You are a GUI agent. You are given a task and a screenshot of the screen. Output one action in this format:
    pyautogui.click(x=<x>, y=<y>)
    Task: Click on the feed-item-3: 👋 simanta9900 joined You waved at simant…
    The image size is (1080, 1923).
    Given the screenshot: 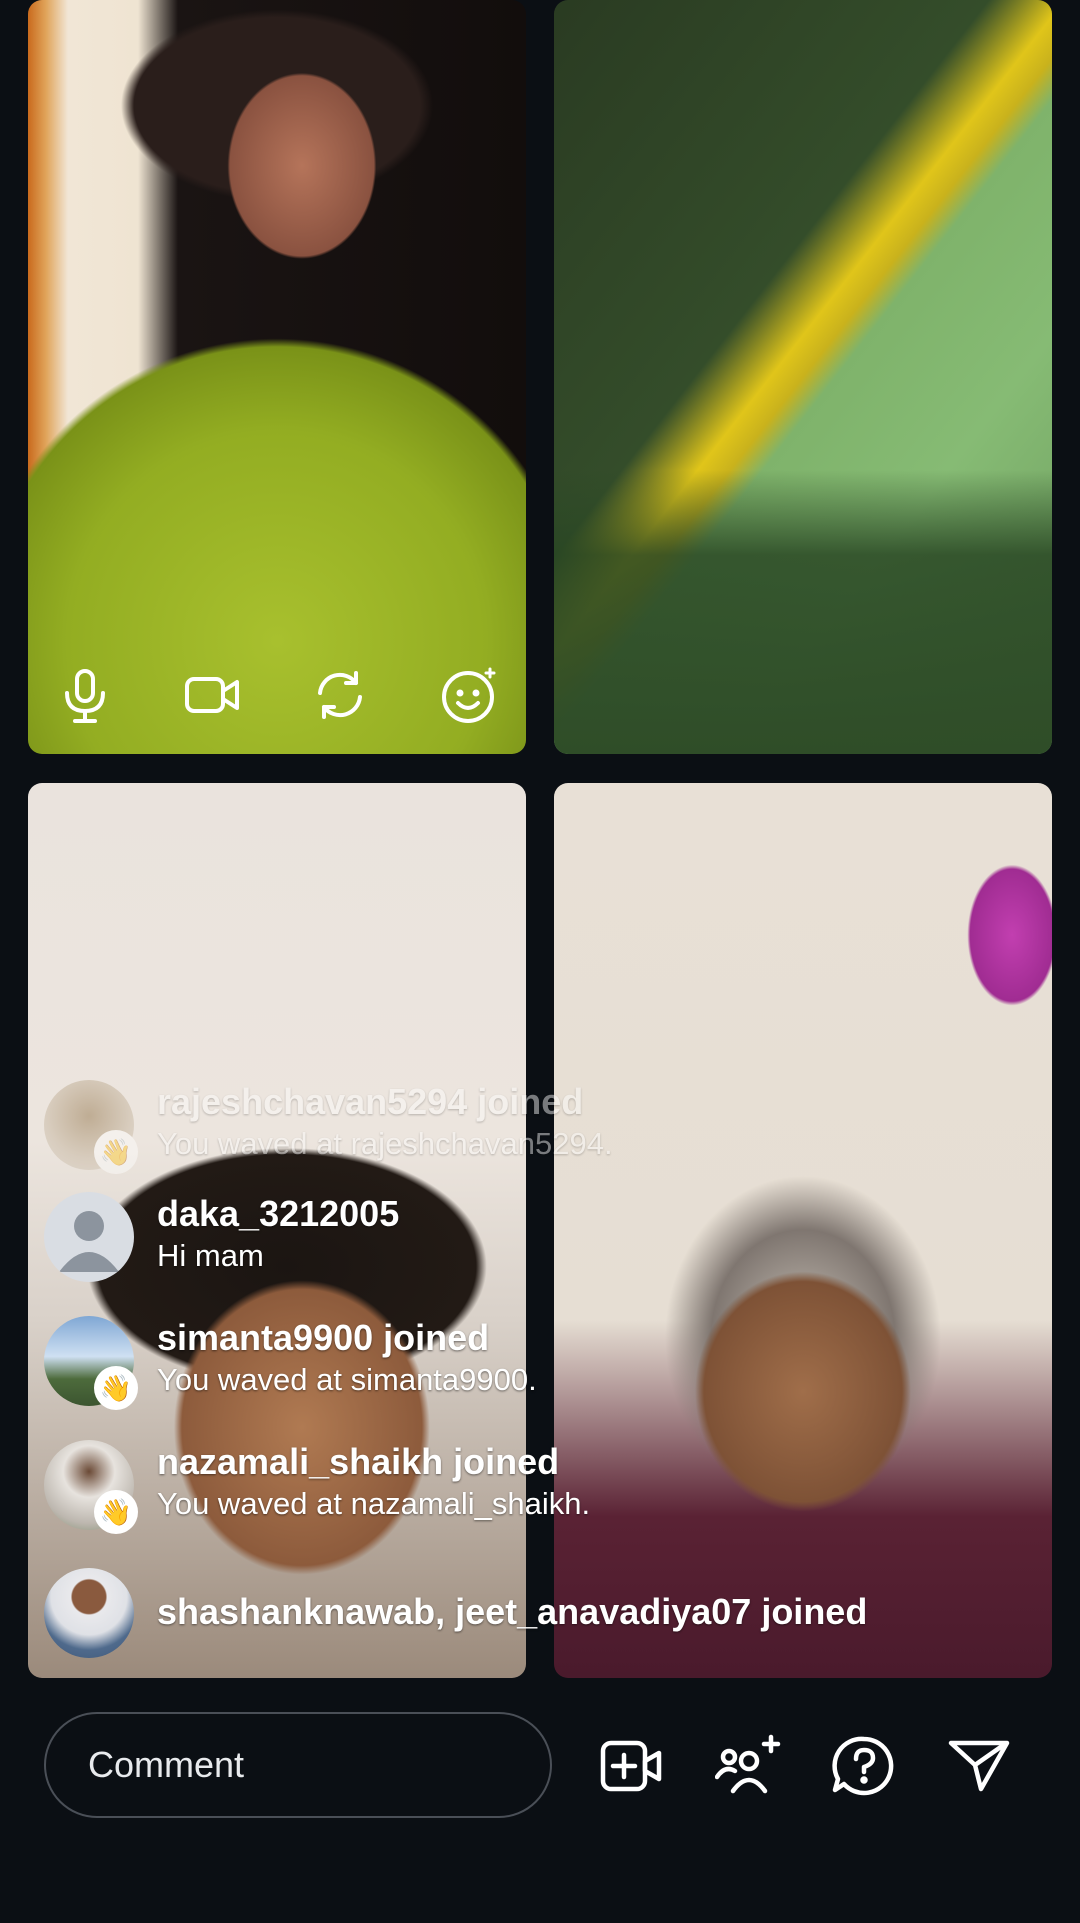 What is the action you would take?
    pyautogui.click(x=290, y=1363)
    